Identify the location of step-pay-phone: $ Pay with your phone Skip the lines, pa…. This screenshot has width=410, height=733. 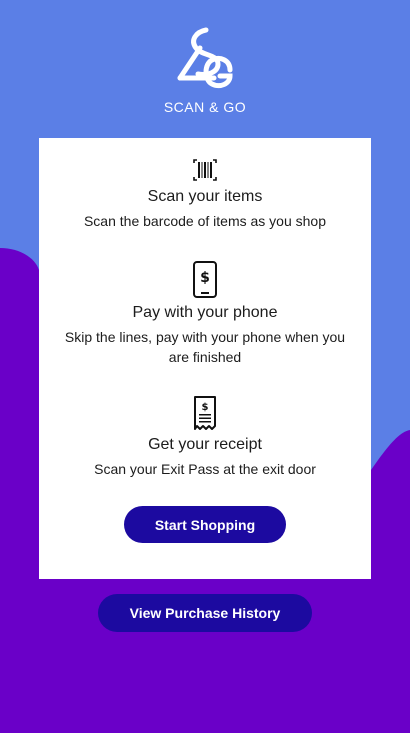
(205, 314).